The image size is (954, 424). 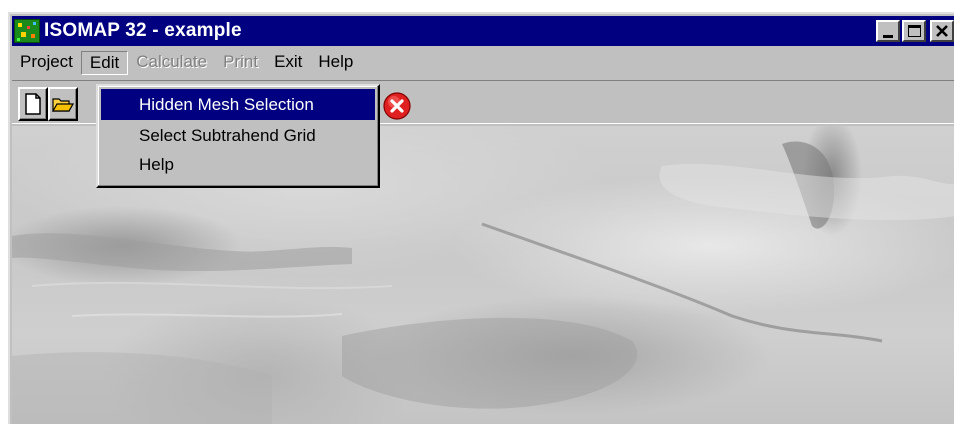 I want to click on maximize-button, so click(x=914, y=31).